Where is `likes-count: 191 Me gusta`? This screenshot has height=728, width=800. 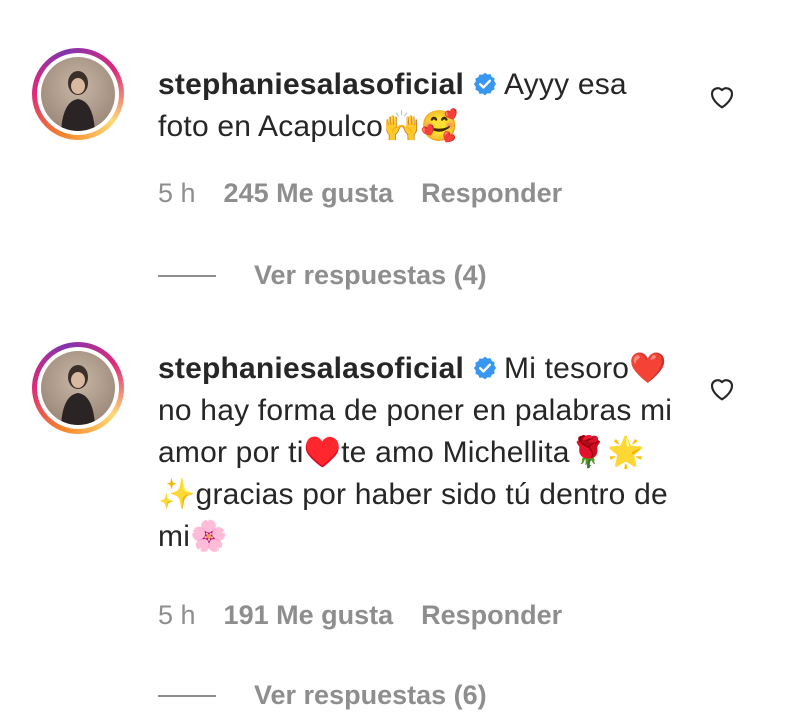
likes-count: 191 Me gusta is located at coordinates (309, 615).